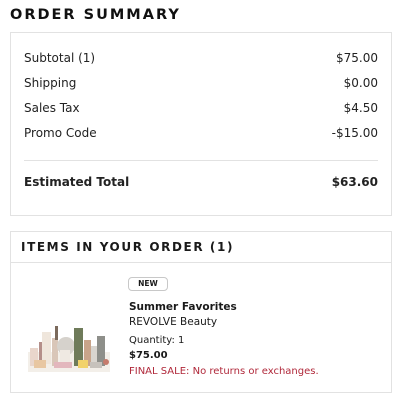  What do you see at coordinates (183, 307) in the screenshot?
I see `product-name: Summer Favorites` at bounding box center [183, 307].